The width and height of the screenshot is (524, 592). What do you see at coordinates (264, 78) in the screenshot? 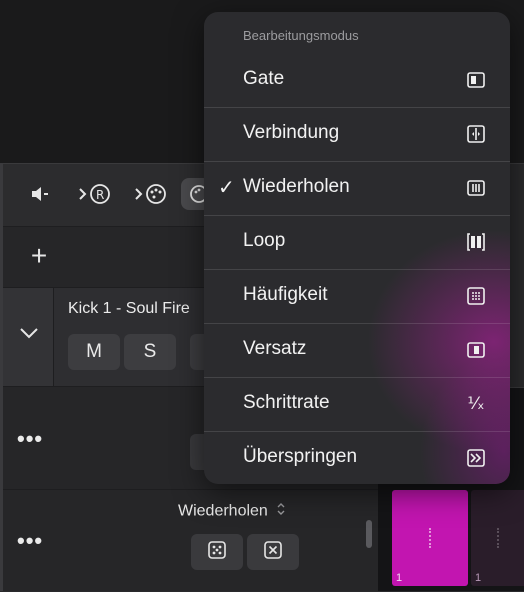
I see `menu-item-label: Gate` at bounding box center [264, 78].